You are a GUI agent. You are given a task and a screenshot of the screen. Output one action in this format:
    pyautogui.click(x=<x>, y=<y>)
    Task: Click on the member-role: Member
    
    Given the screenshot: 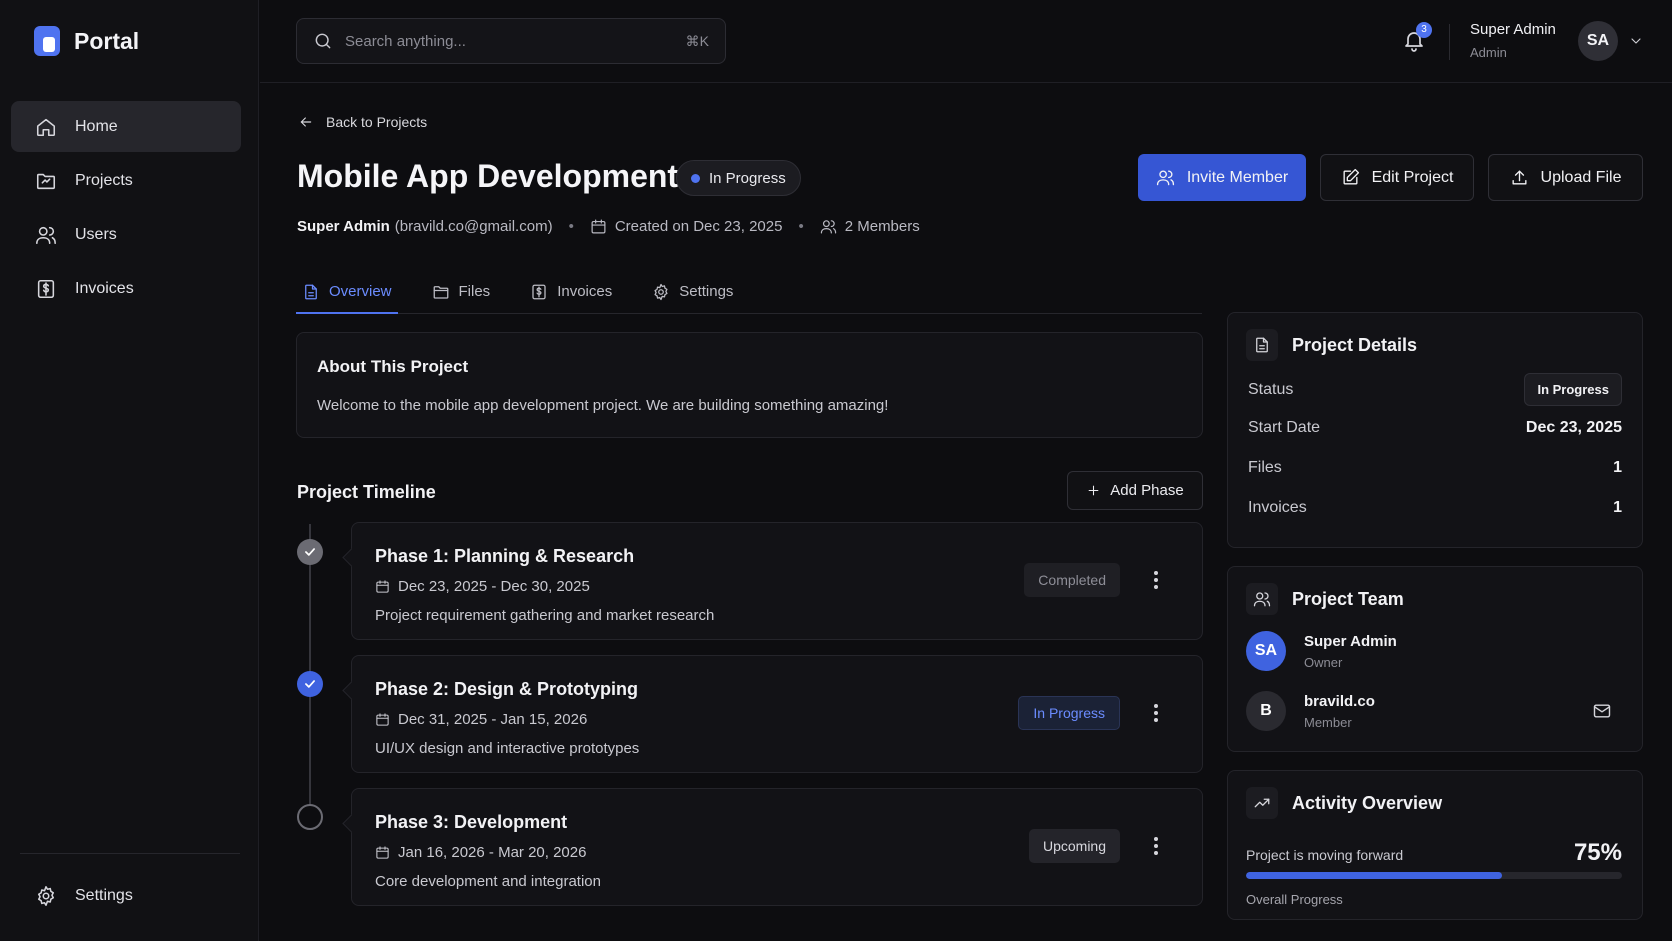 What is the action you would take?
    pyautogui.click(x=1328, y=722)
    